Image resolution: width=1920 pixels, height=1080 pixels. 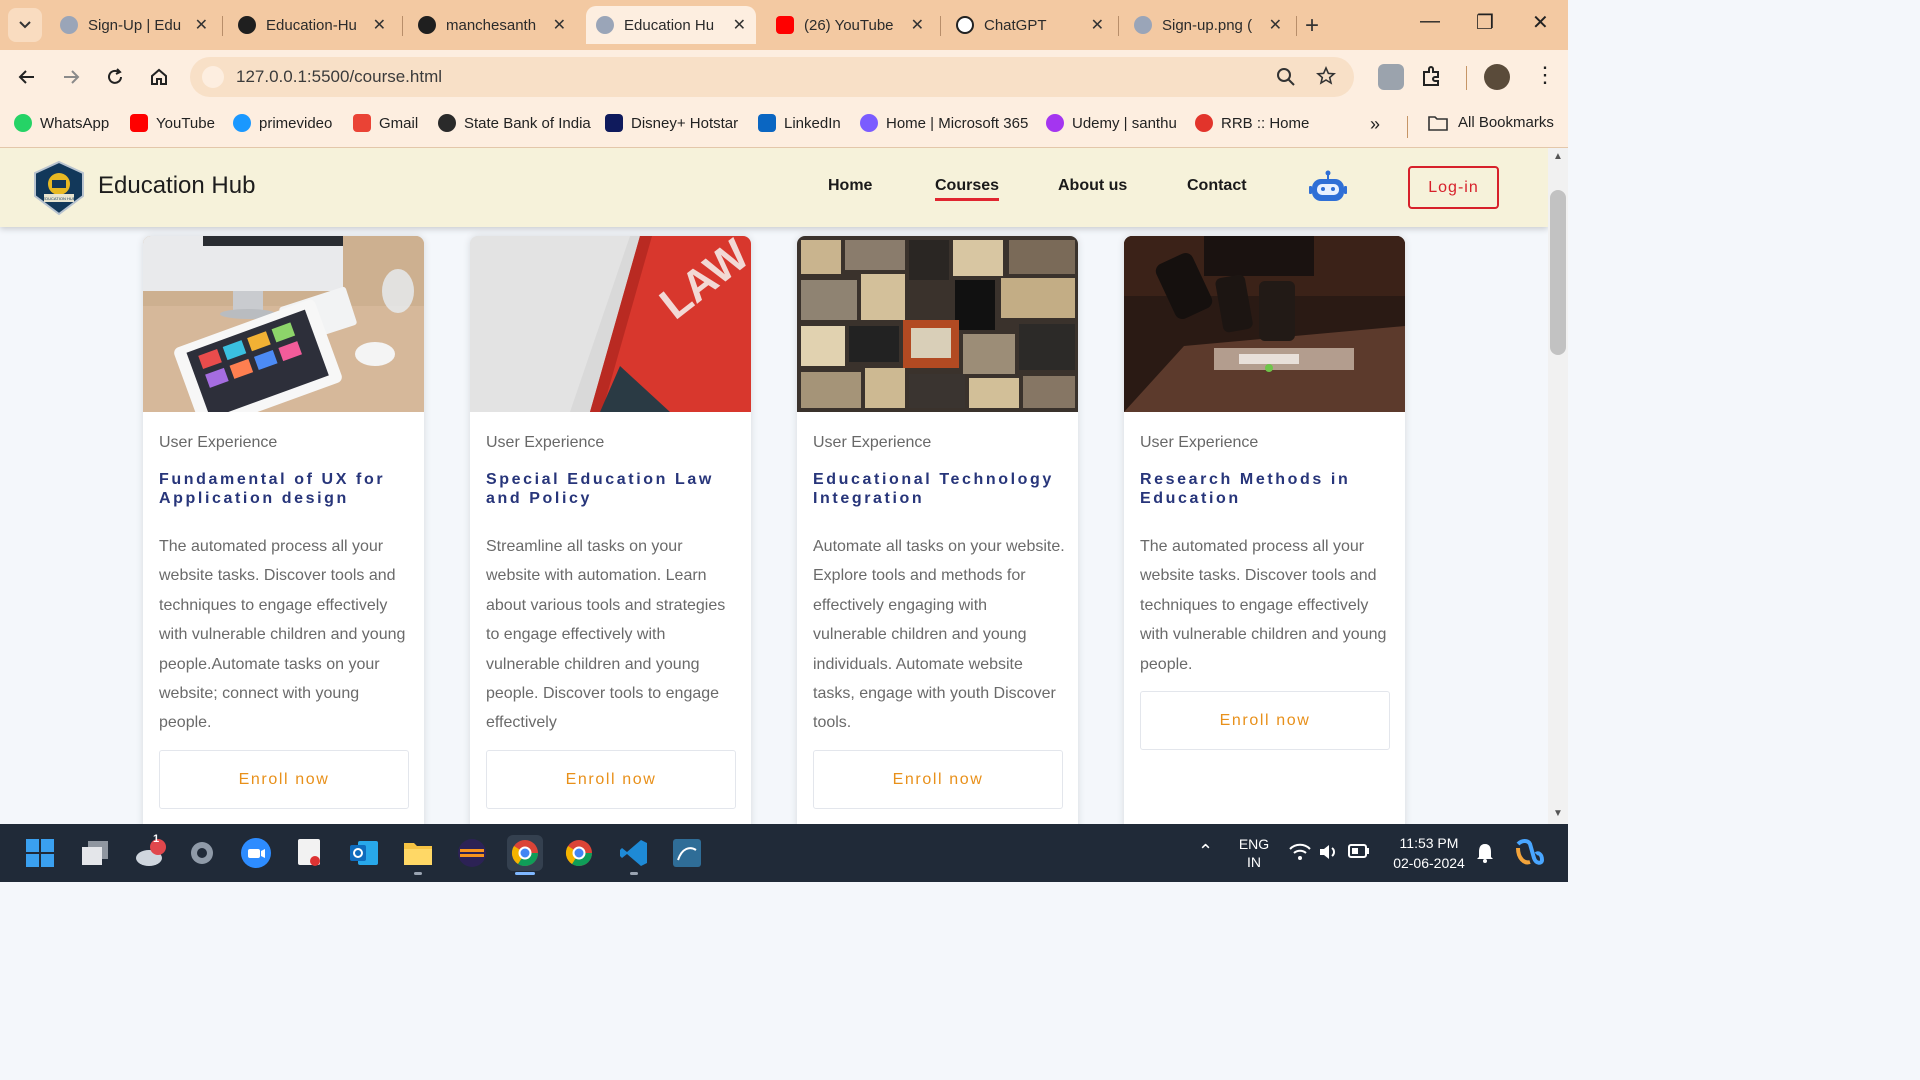 I want to click on nav-courses: Courses, so click(x=967, y=189).